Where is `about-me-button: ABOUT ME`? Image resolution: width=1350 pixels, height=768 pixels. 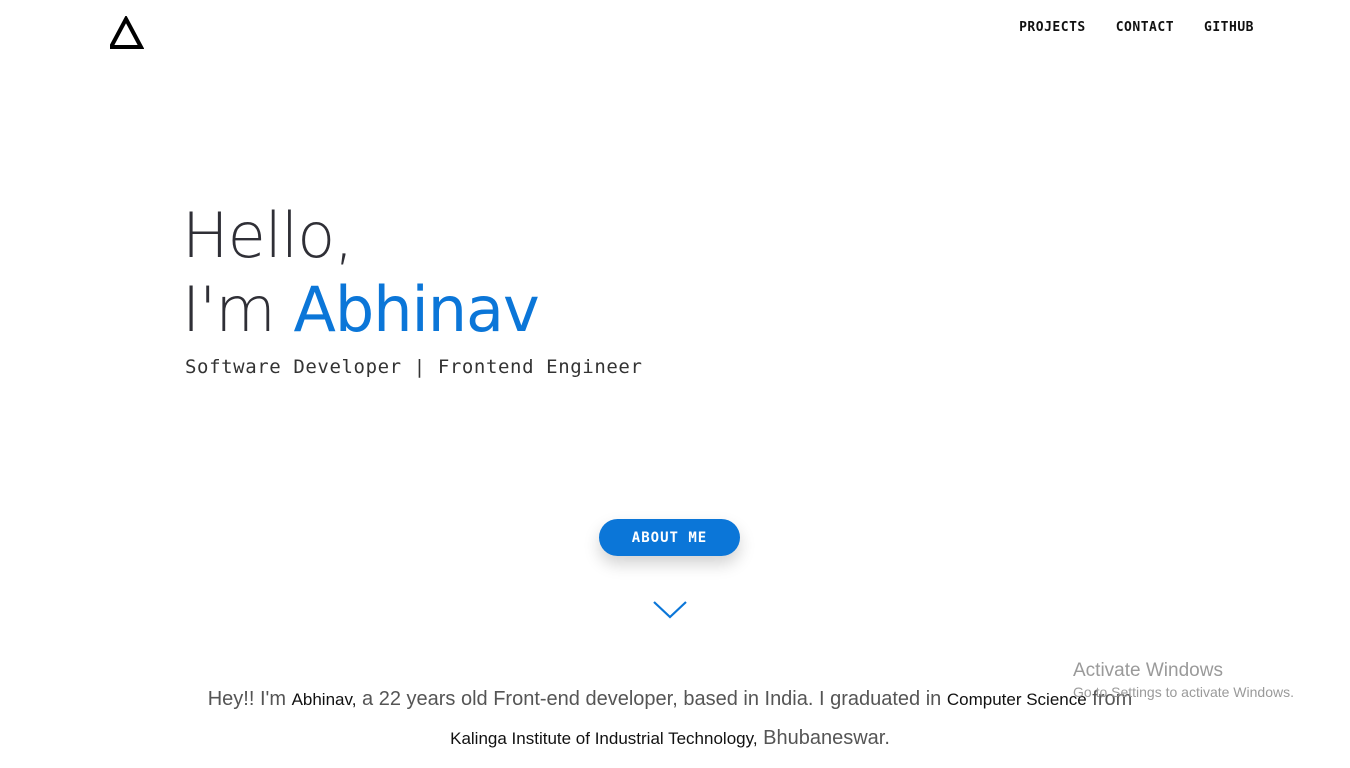
about-me-button: ABOUT ME is located at coordinates (669, 537).